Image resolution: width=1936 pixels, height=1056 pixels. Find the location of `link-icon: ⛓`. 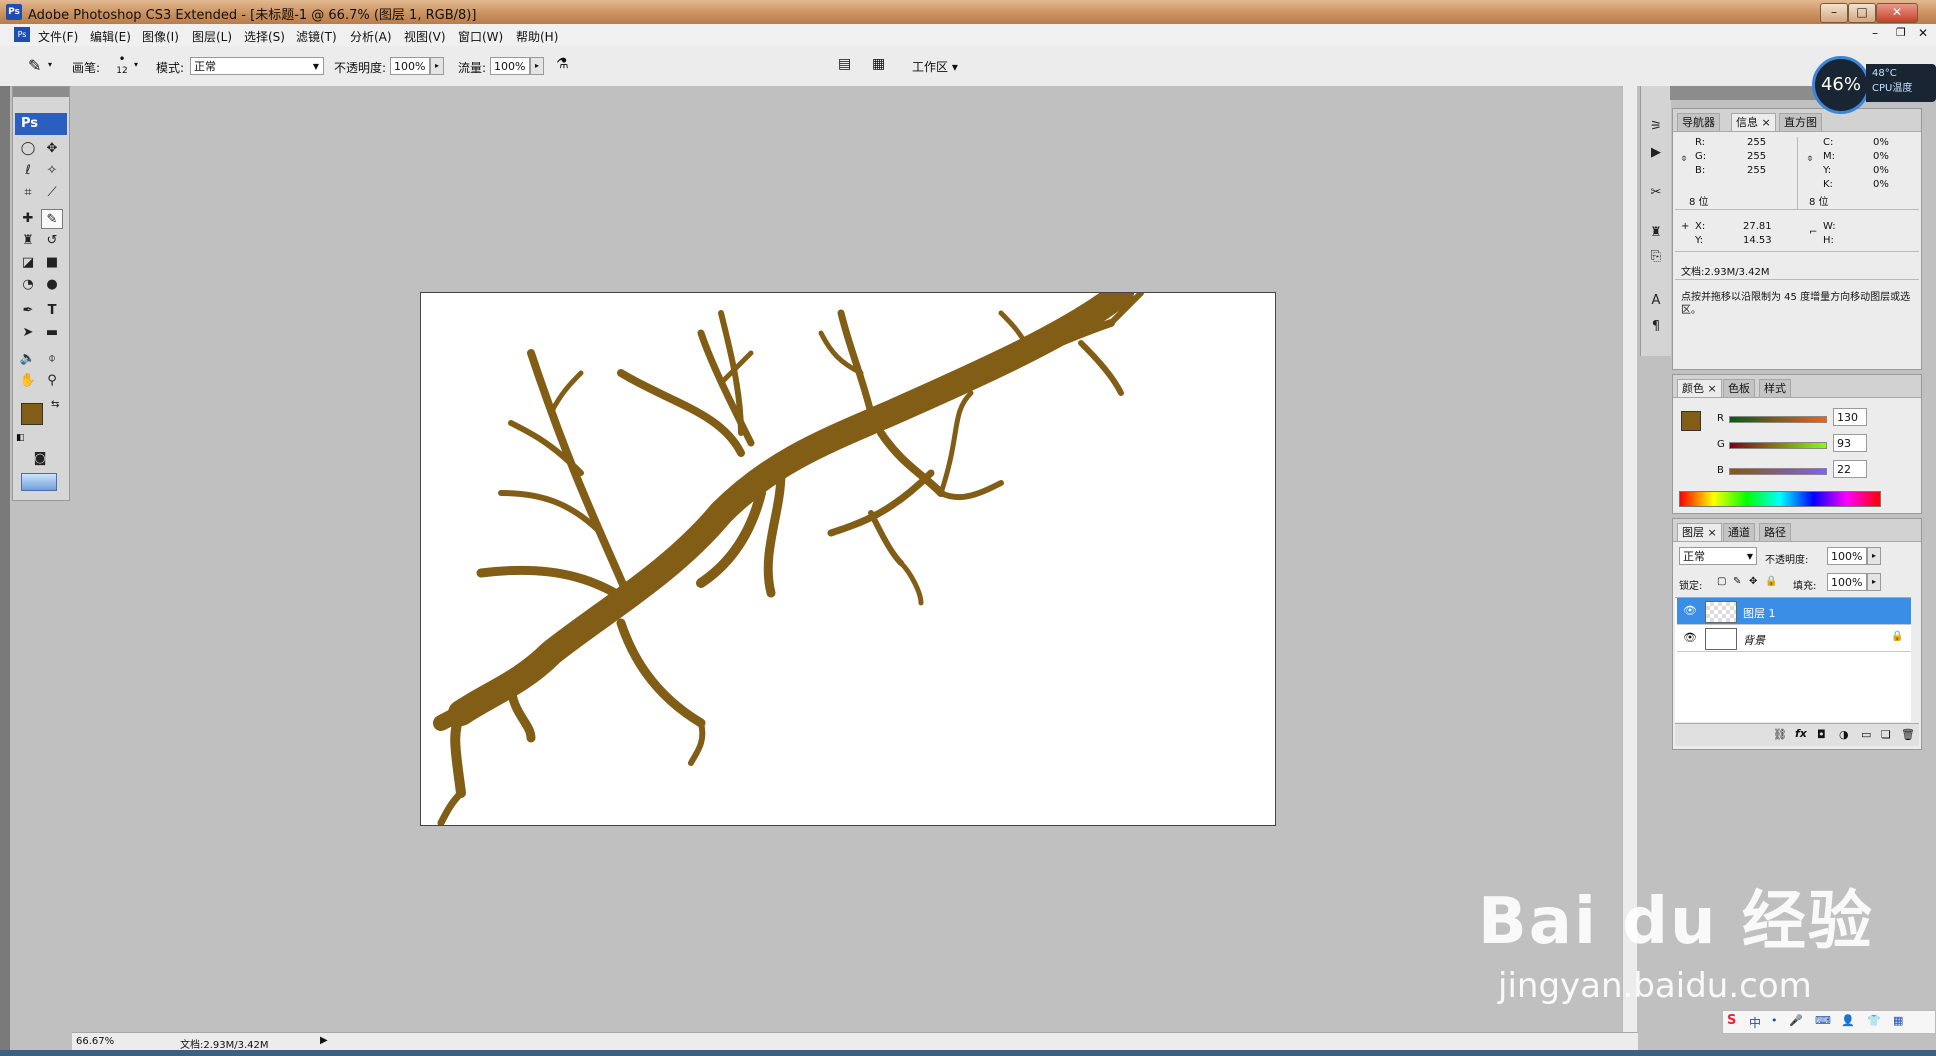

link-icon: ⛓ is located at coordinates (1780, 734).